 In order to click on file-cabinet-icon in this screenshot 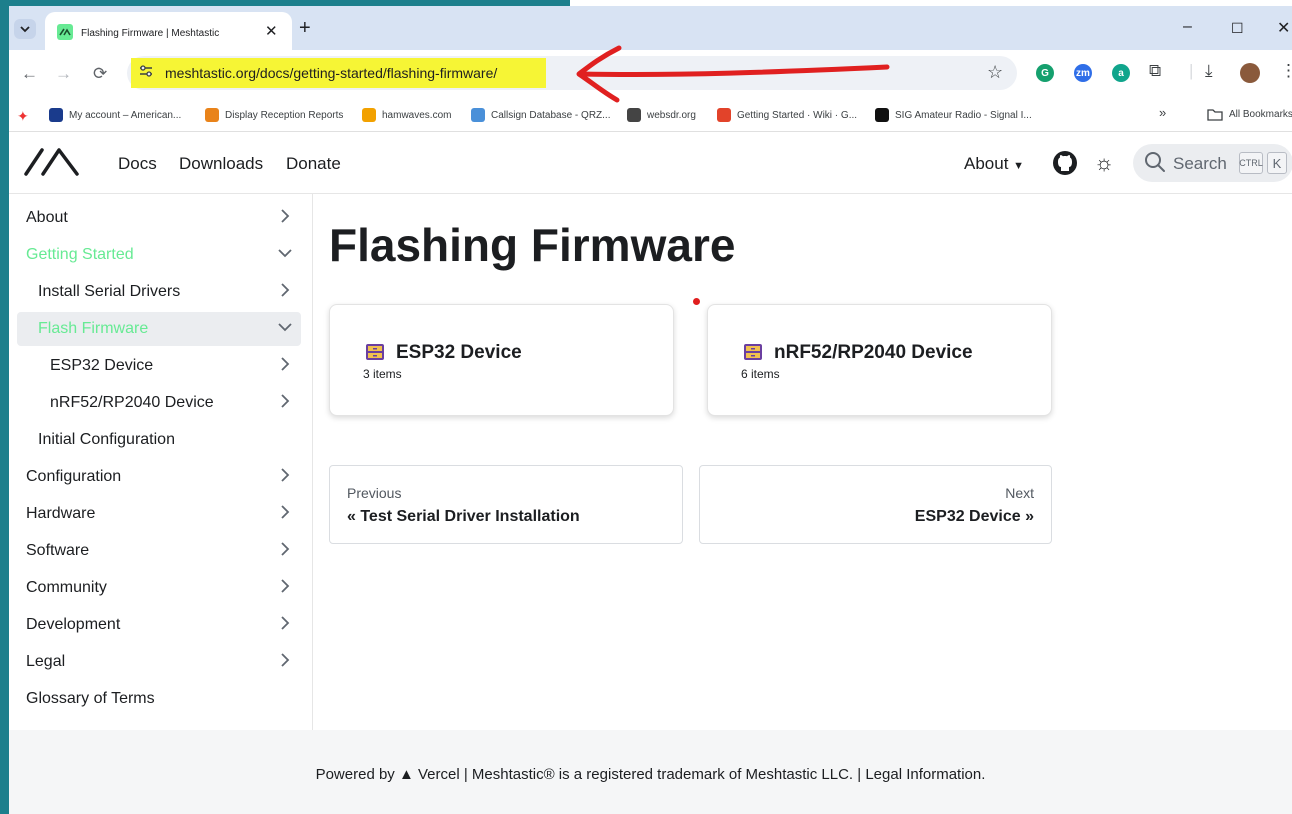, I will do `click(753, 352)`.